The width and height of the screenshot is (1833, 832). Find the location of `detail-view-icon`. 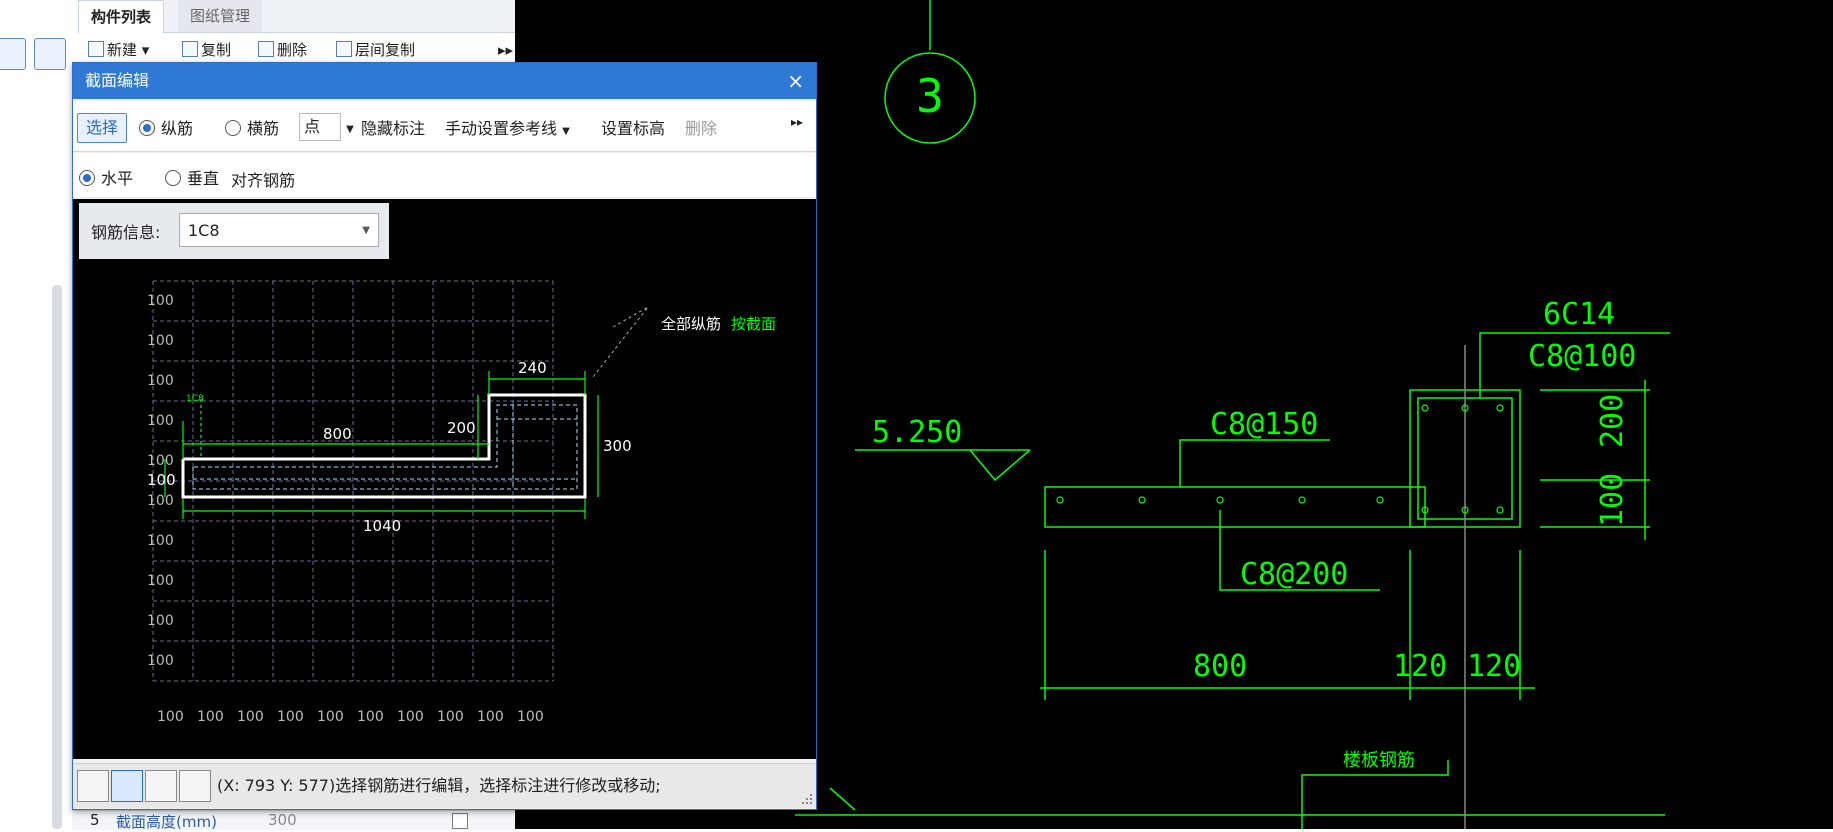

detail-view-icon is located at coordinates (50, 54).